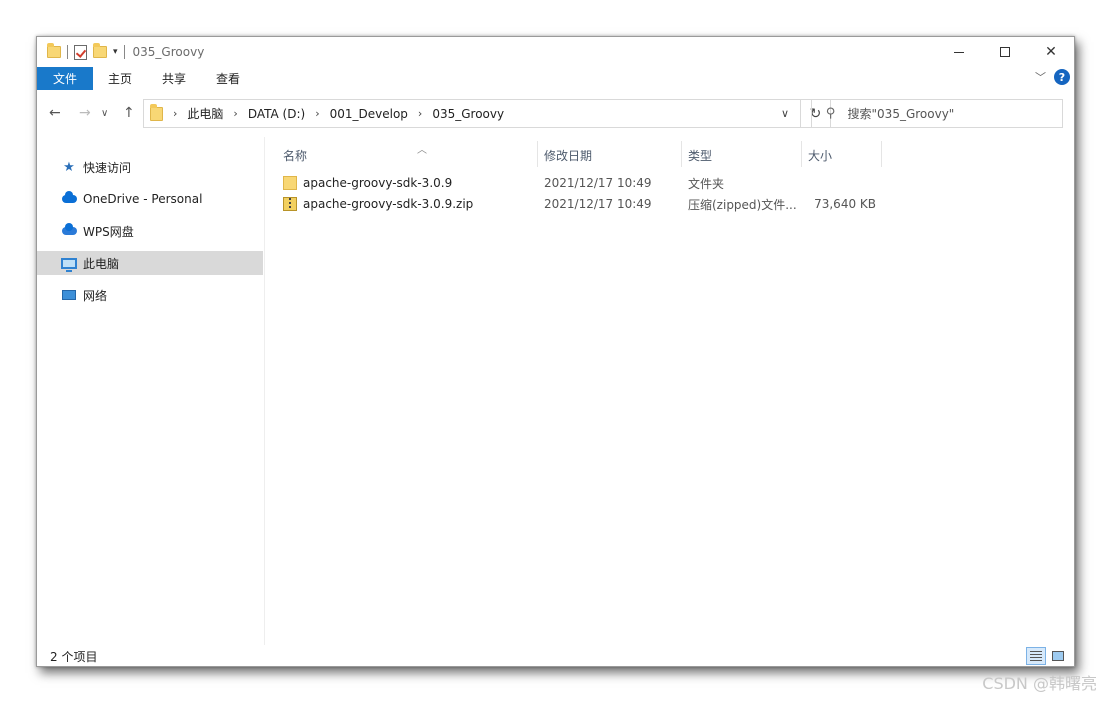  Describe the element at coordinates (100, 50) in the screenshot. I see `new-folder-icon` at that location.